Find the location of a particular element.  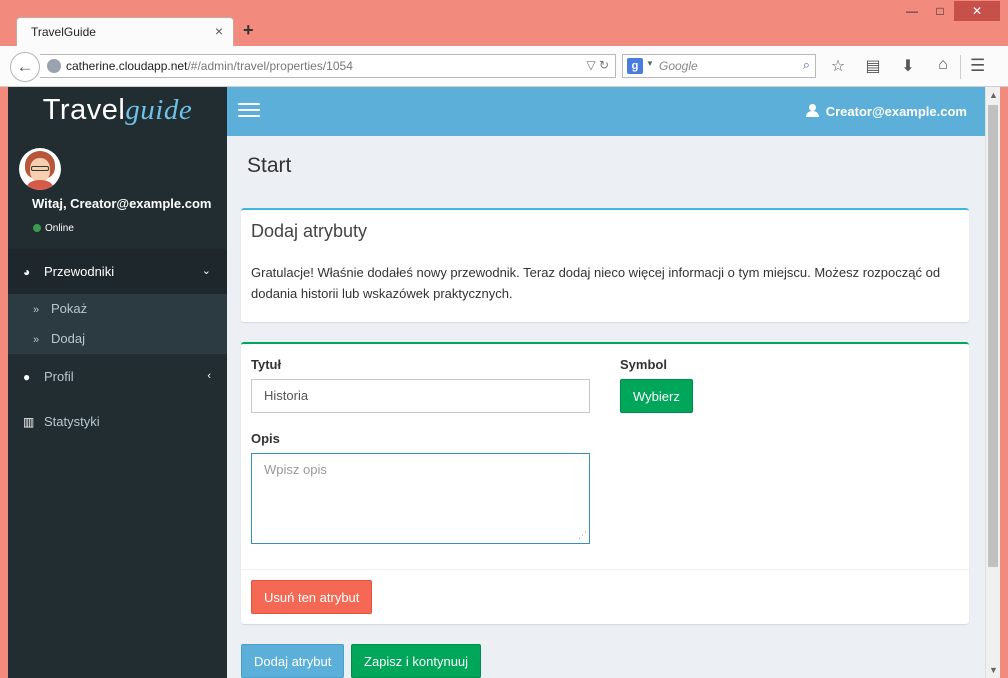

window-controls: — □ ✕ is located at coordinates (949, 11).